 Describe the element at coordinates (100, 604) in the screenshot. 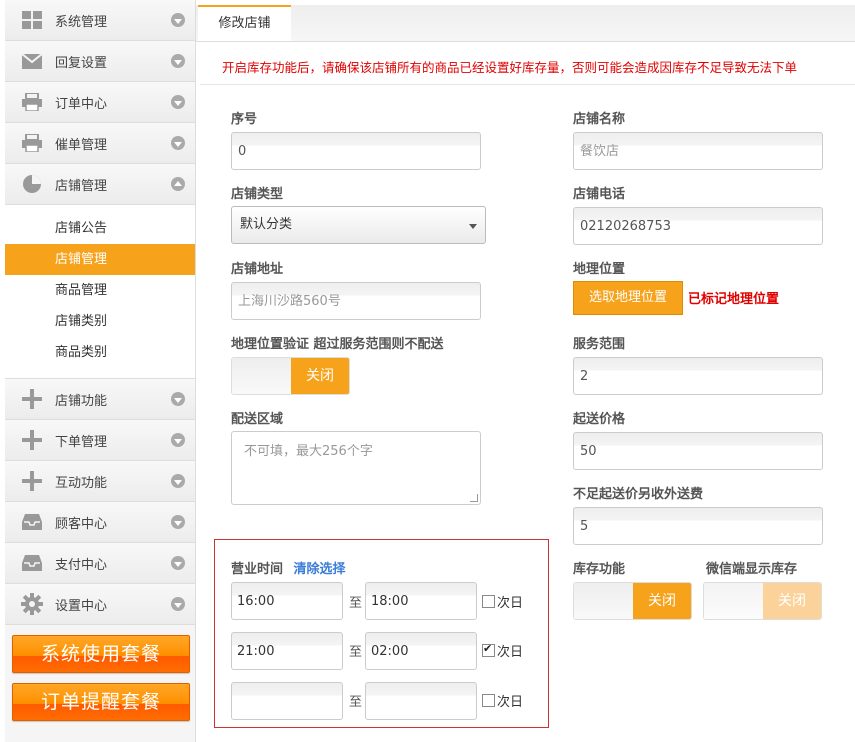

I see `sidebar-item-settings: 设置中心` at that location.